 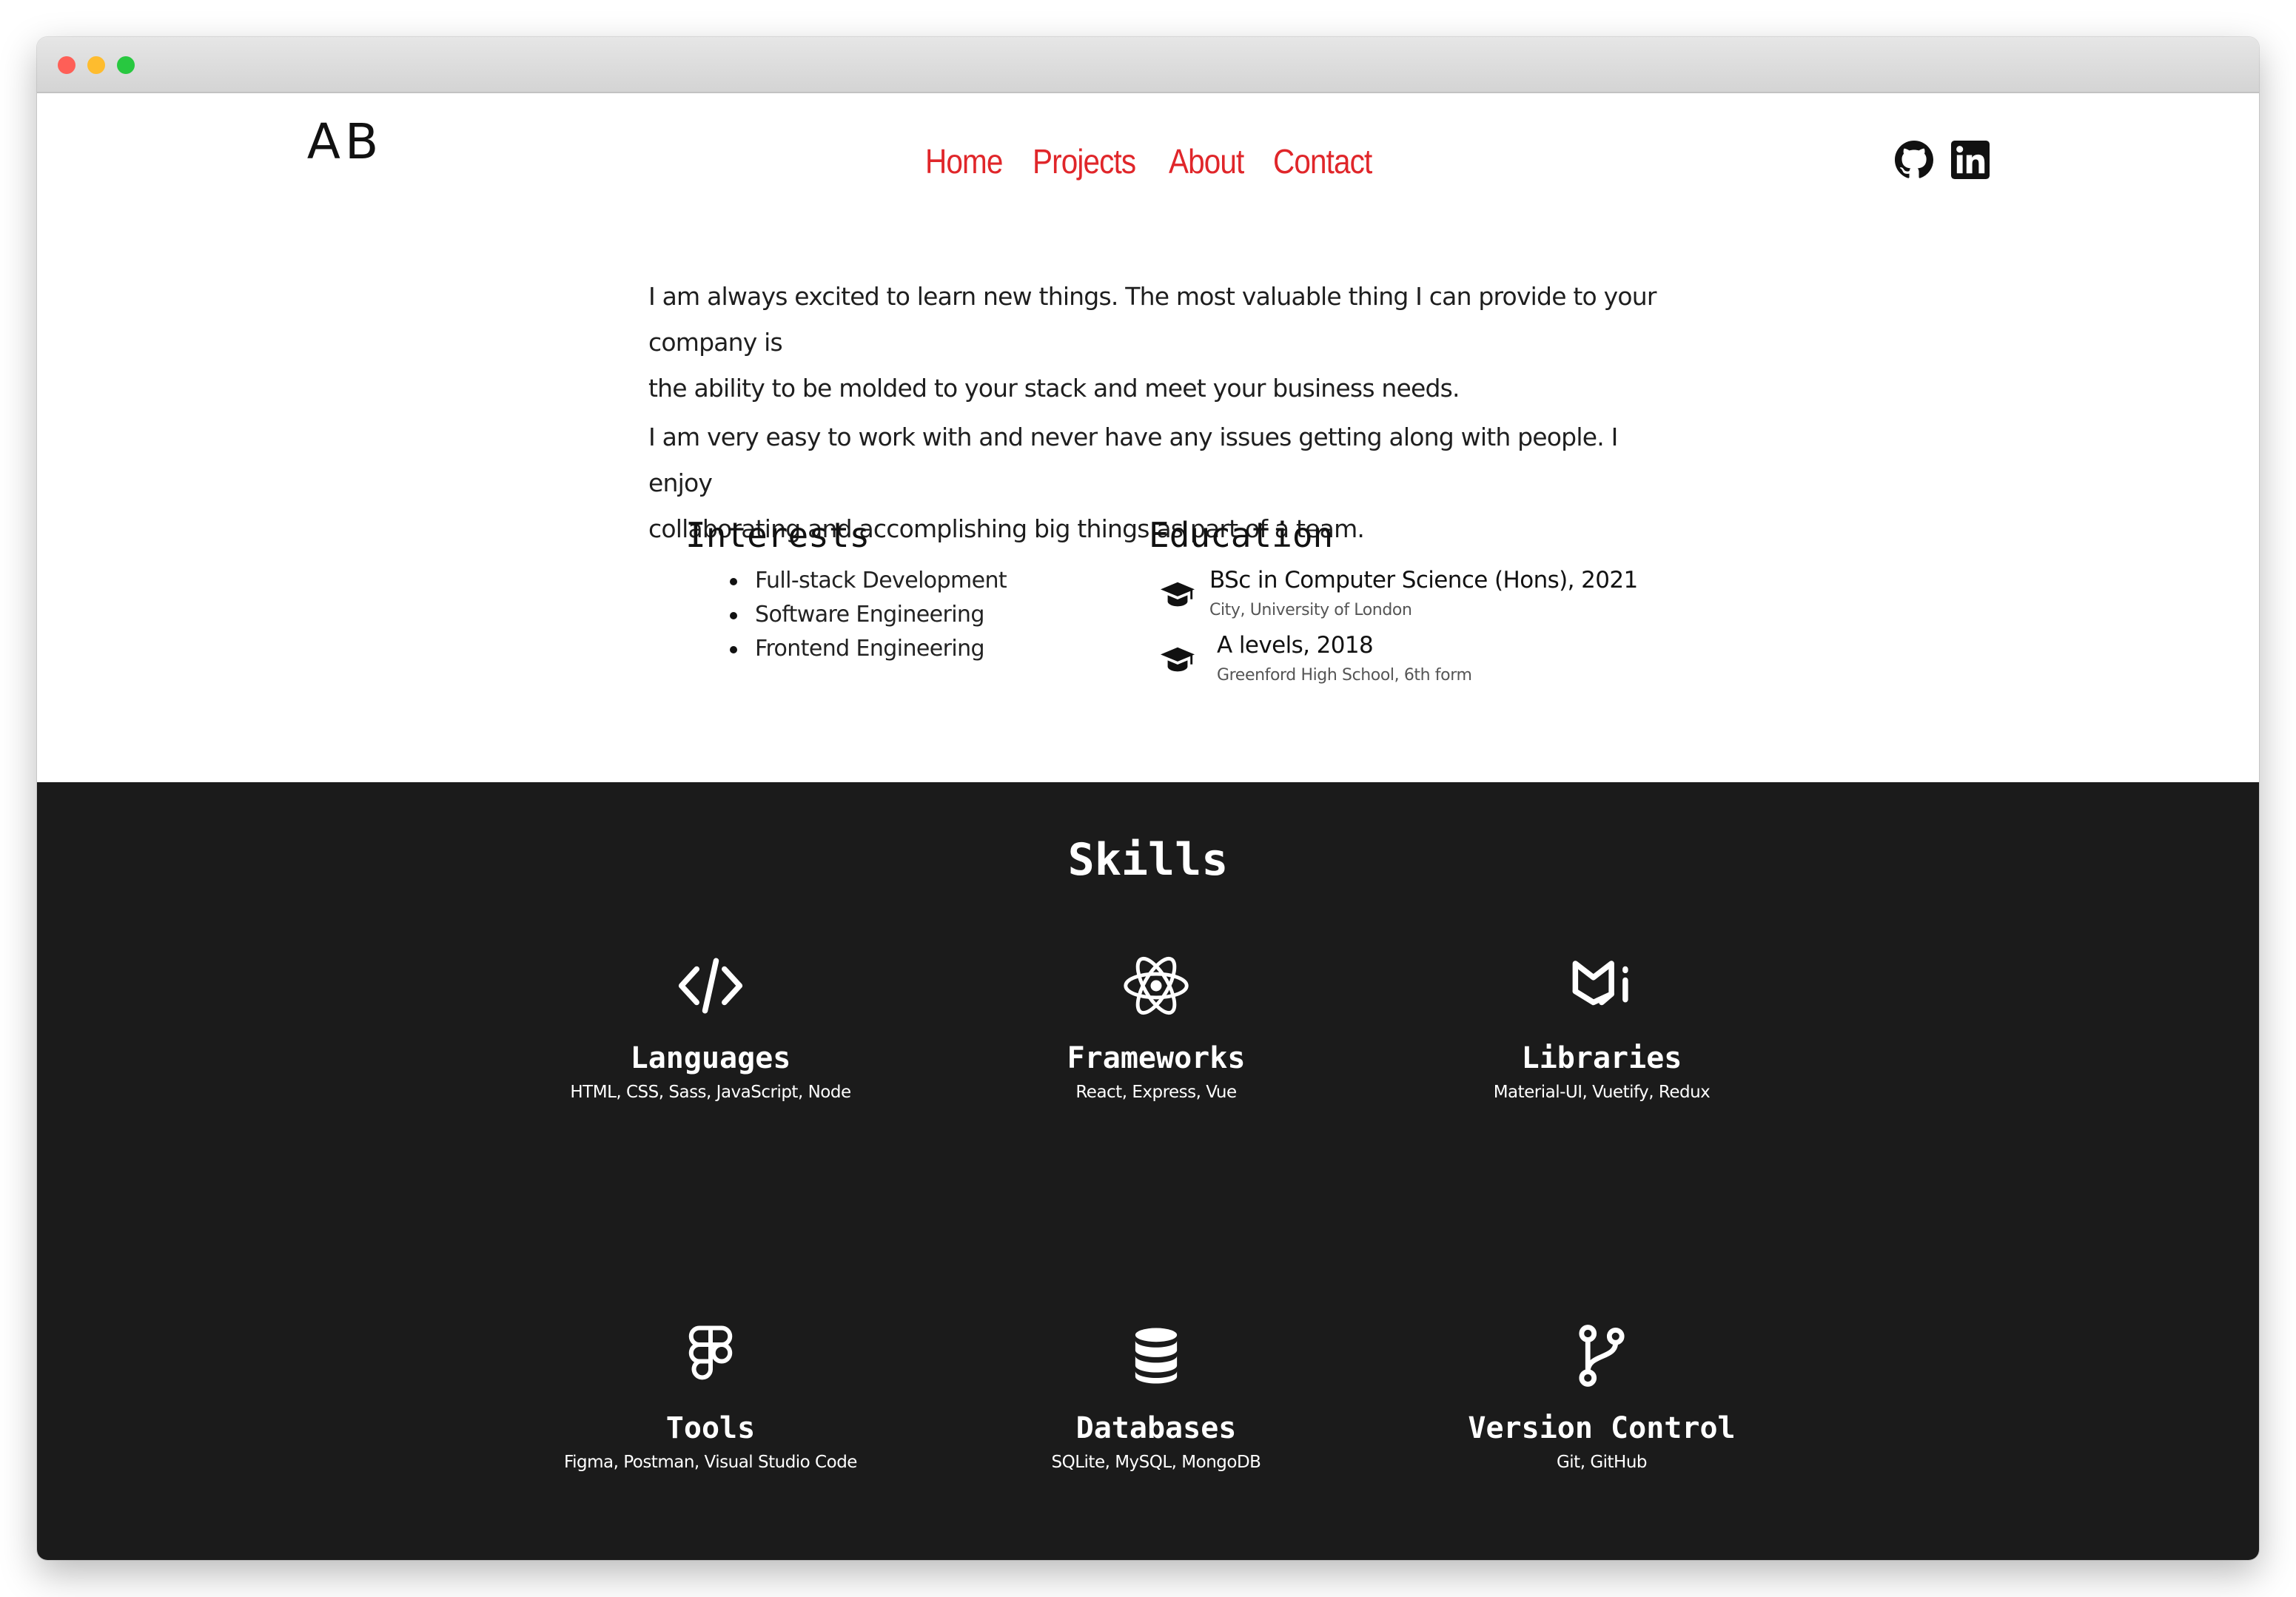 I want to click on skill-list: Material-UI, Vuetify, Redux, so click(x=1602, y=1093).